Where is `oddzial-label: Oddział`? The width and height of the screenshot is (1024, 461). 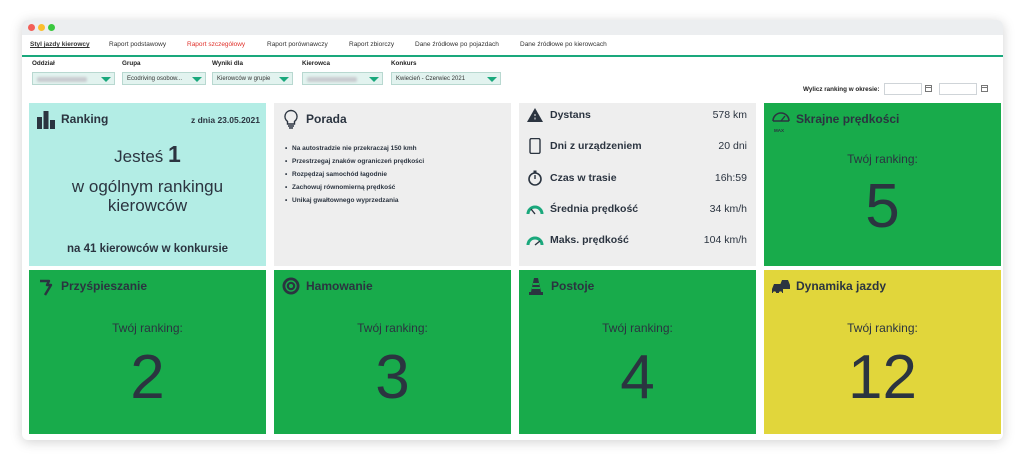 oddzial-label: Oddział is located at coordinates (43, 63).